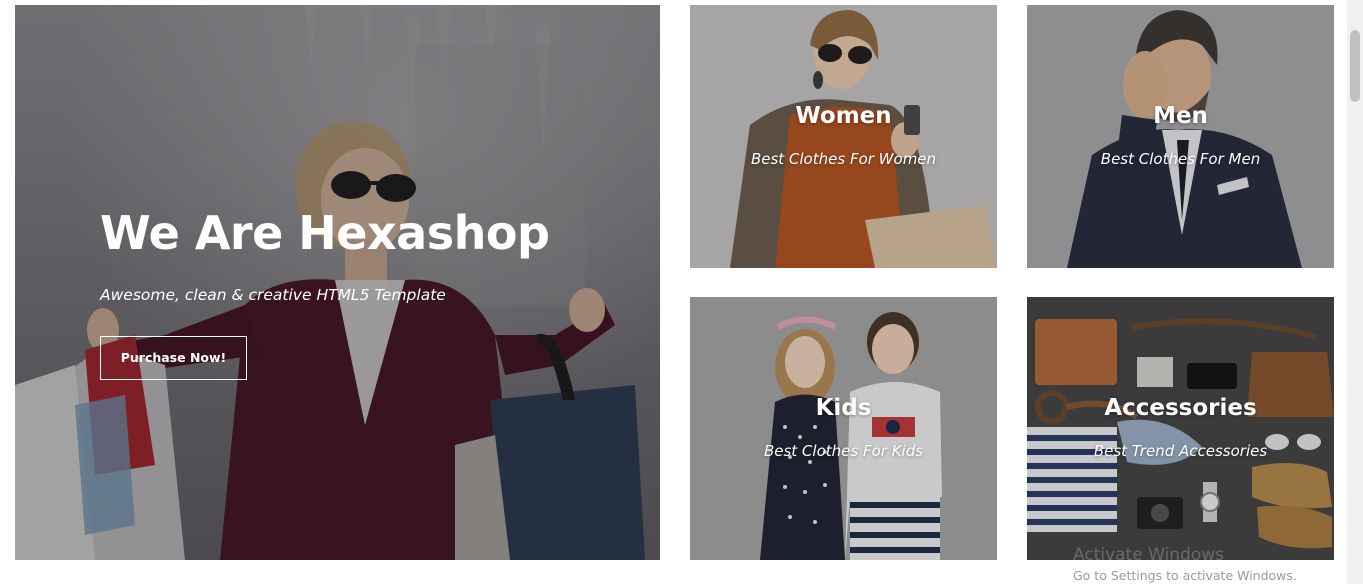 Image resolution: width=1363 pixels, height=584 pixels. I want to click on category-title: Men, so click(1180, 116).